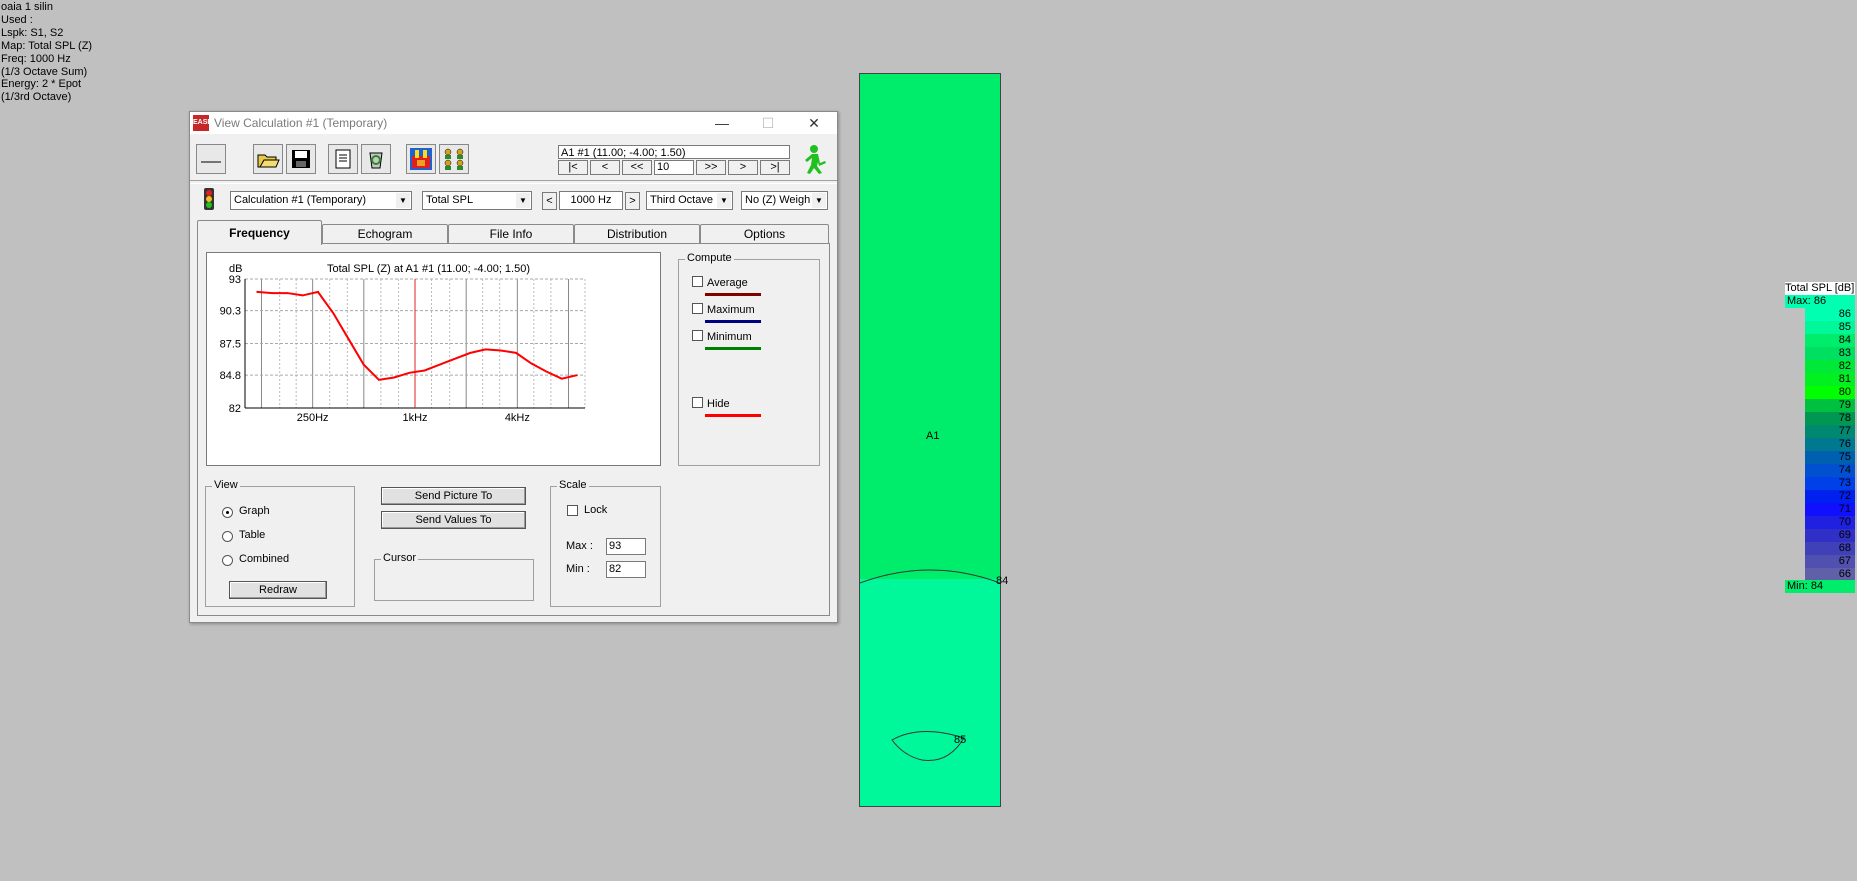 This screenshot has width=1857, height=881. What do you see at coordinates (1844, 327) in the screenshot?
I see `legend-value: 85` at bounding box center [1844, 327].